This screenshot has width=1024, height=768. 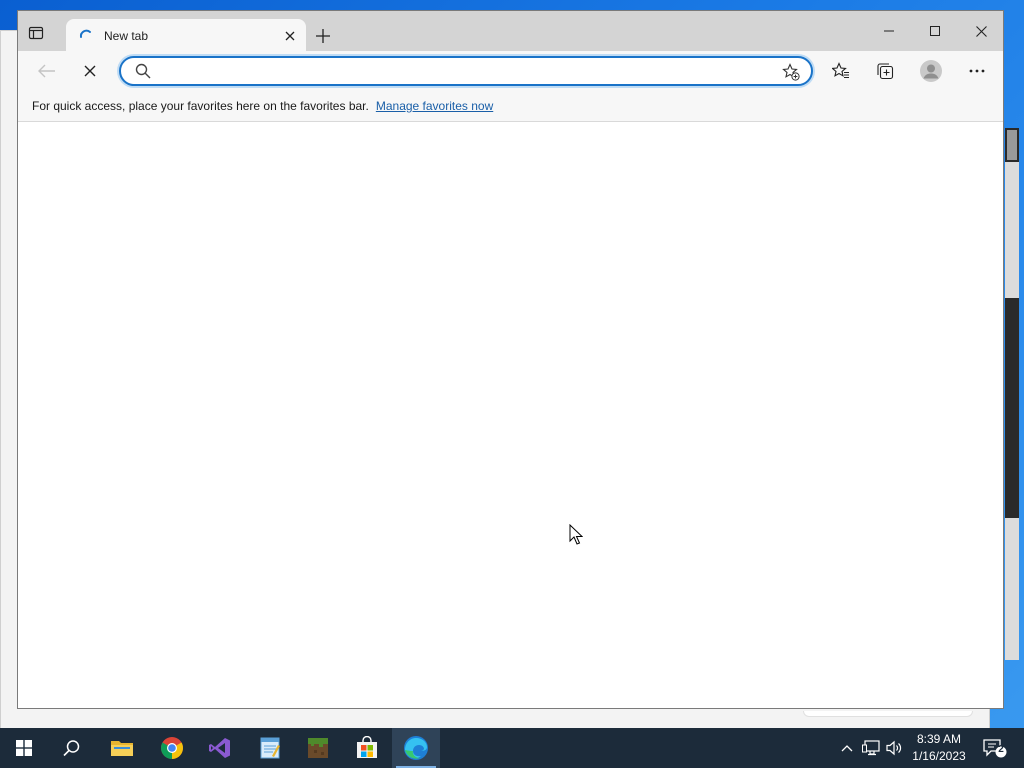 I want to click on clock-date: 1/16/2023, so click(x=939, y=756).